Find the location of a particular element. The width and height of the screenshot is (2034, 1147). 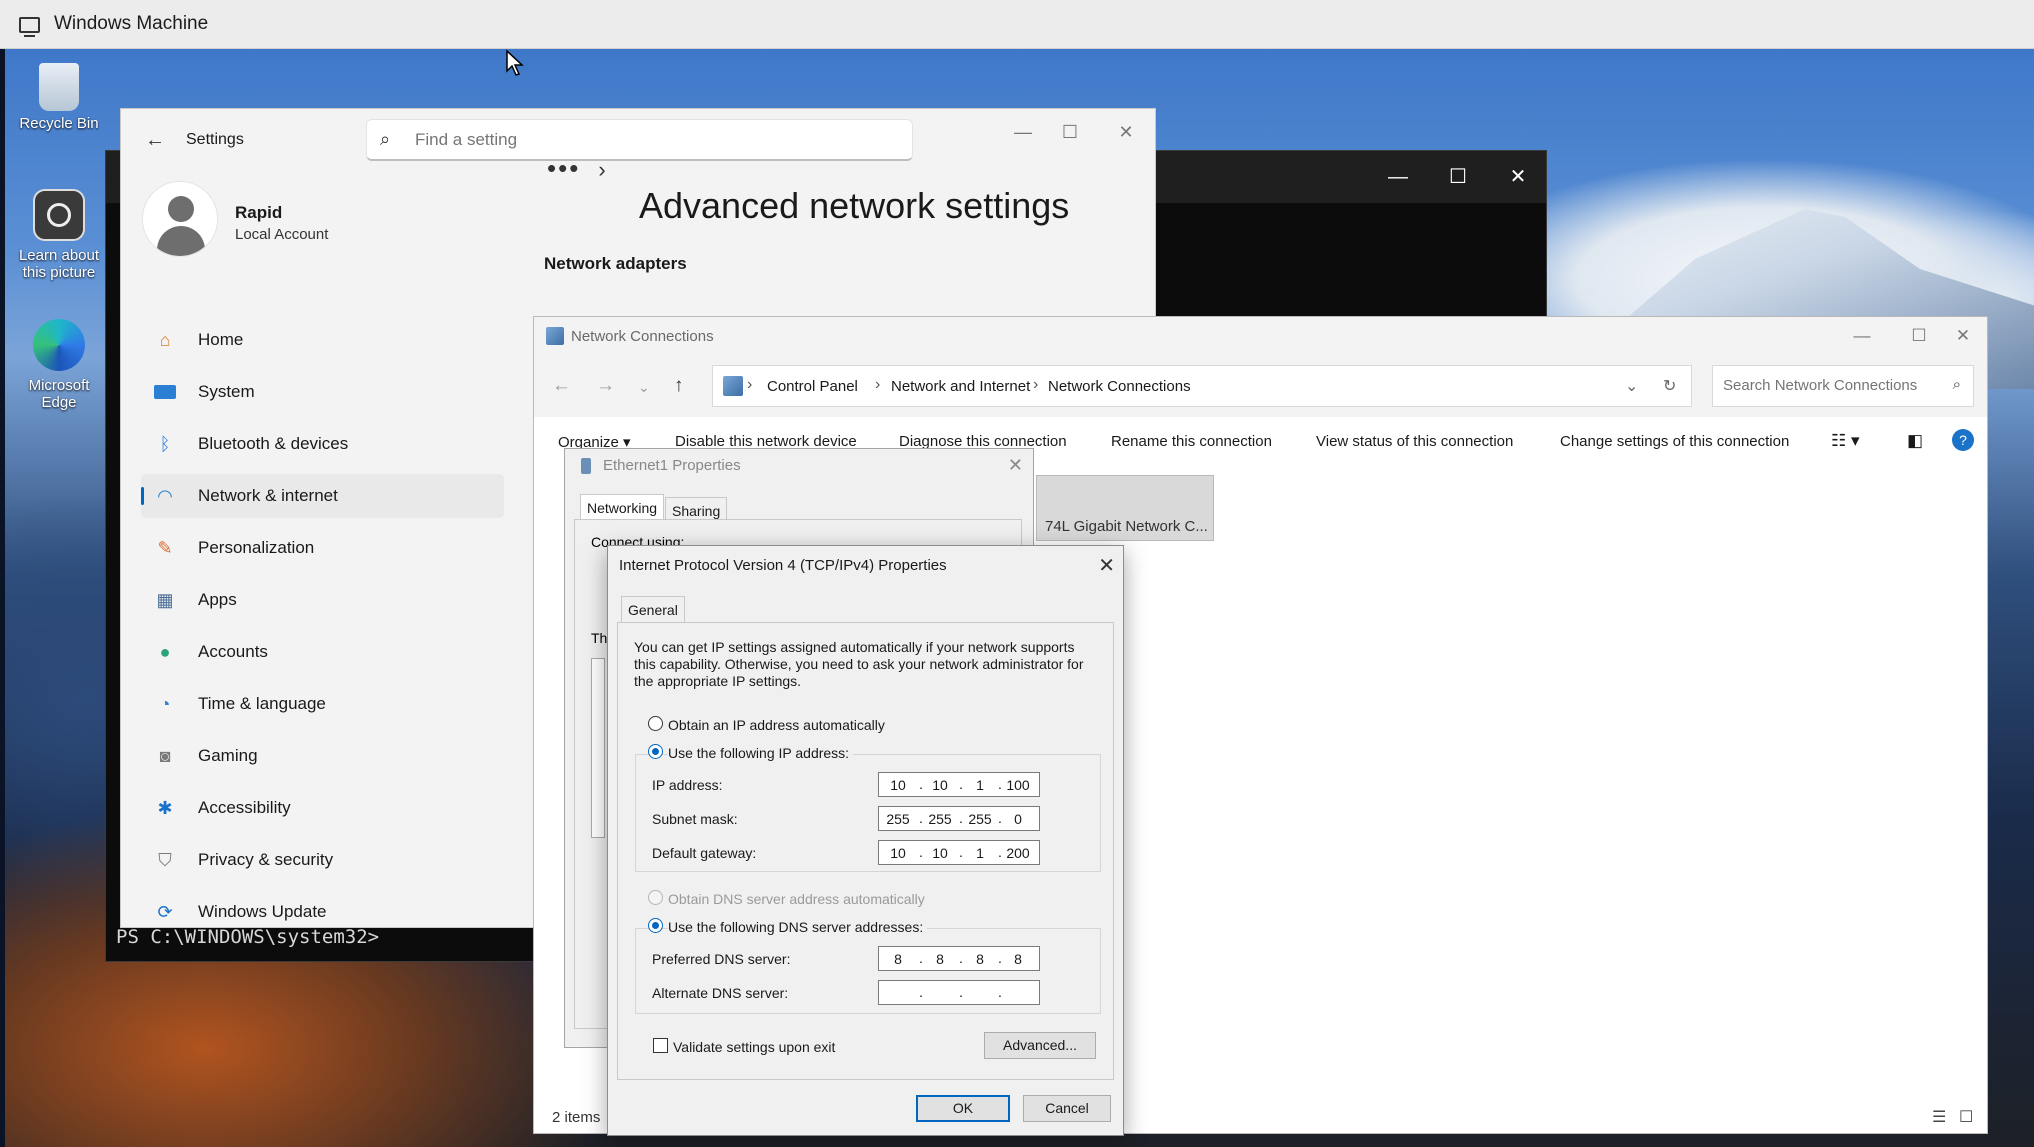

components-list is located at coordinates (598, 748).